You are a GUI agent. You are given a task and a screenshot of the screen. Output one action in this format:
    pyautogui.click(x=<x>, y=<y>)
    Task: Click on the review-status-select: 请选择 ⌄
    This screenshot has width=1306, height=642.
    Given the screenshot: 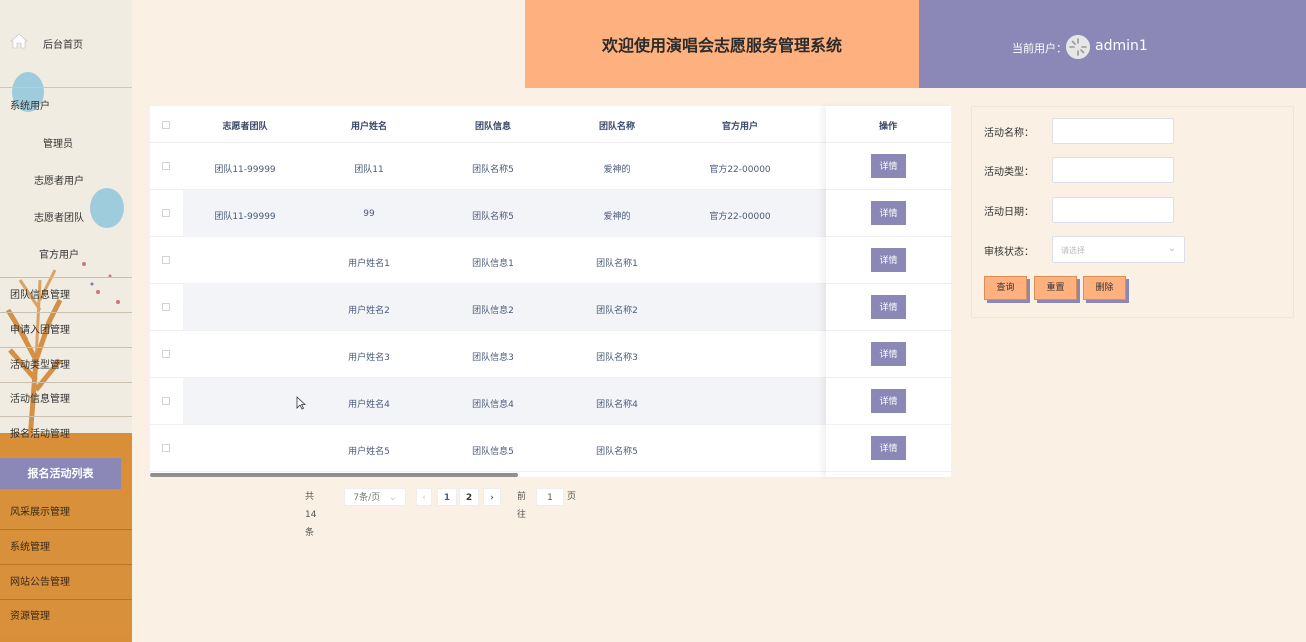 What is the action you would take?
    pyautogui.click(x=1118, y=249)
    